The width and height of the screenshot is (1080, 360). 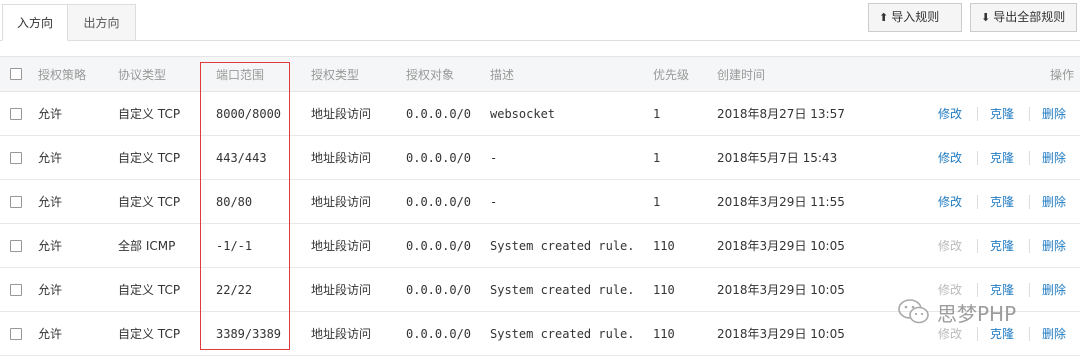 What do you see at coordinates (234, 289) in the screenshot?
I see `port-range-cell: 22/22` at bounding box center [234, 289].